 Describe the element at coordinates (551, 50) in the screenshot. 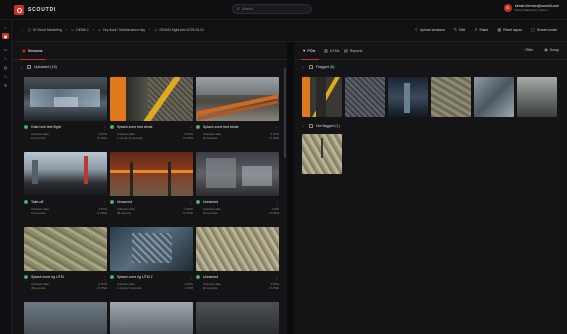

I see `group-button: ▦ Group` at that location.